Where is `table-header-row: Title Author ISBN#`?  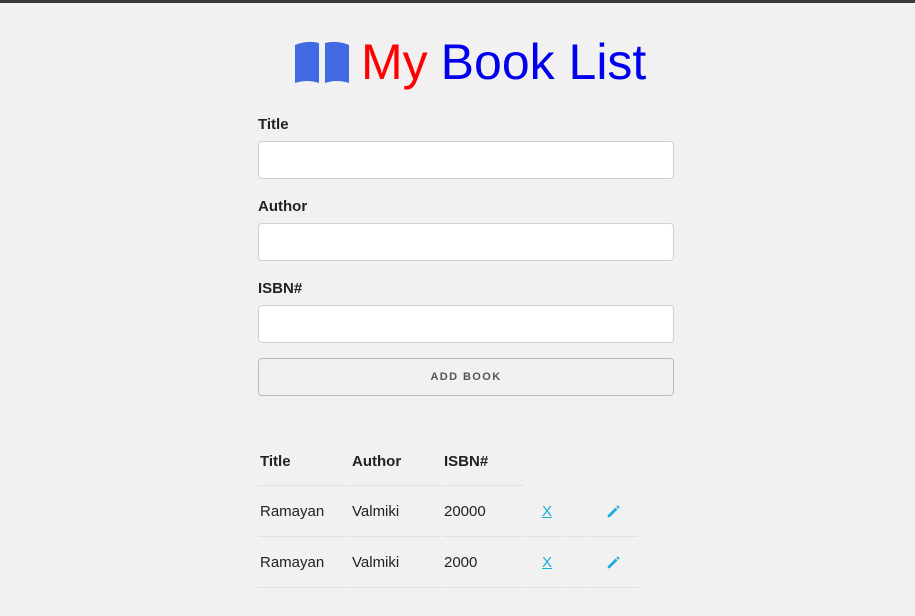
table-header-row: Title Author ISBN# is located at coordinates (448, 461).